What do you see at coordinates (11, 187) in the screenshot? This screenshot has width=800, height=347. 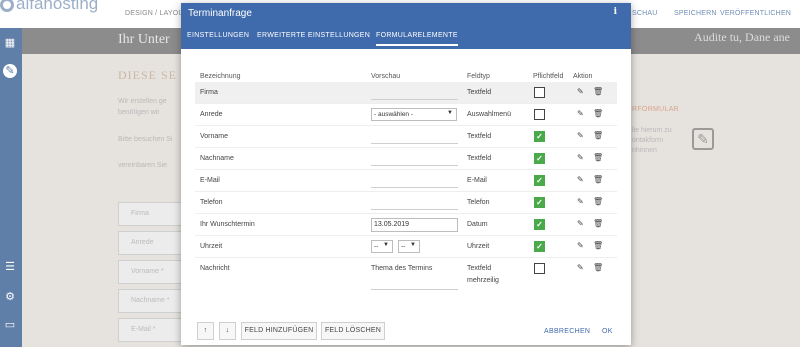 I see `editor-left-toolbar: ▦ ✎ ☰ ⚙ ▭` at bounding box center [11, 187].